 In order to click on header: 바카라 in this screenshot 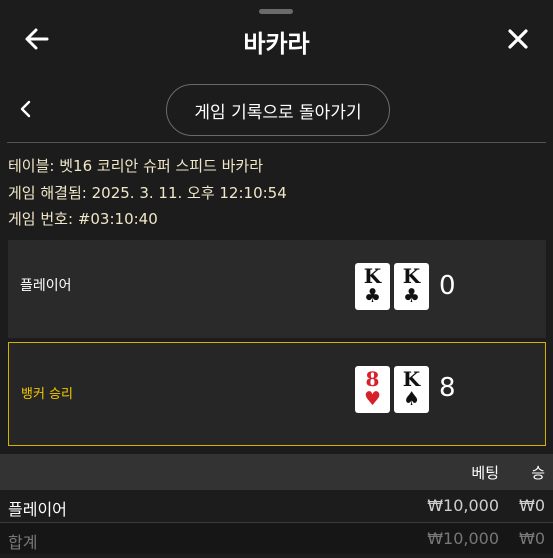, I will do `click(276, 40)`.